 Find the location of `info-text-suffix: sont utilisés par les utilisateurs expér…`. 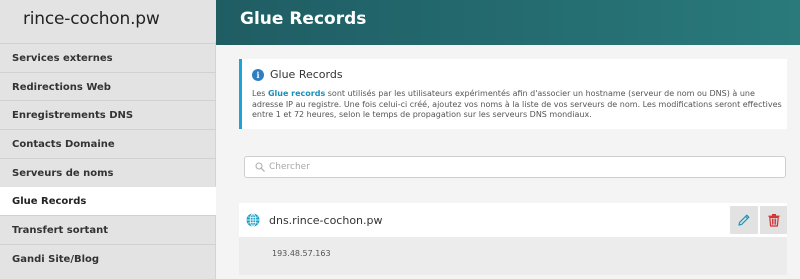

info-text-suffix: sont utilisés par les utilisateurs expér… is located at coordinates (517, 104).